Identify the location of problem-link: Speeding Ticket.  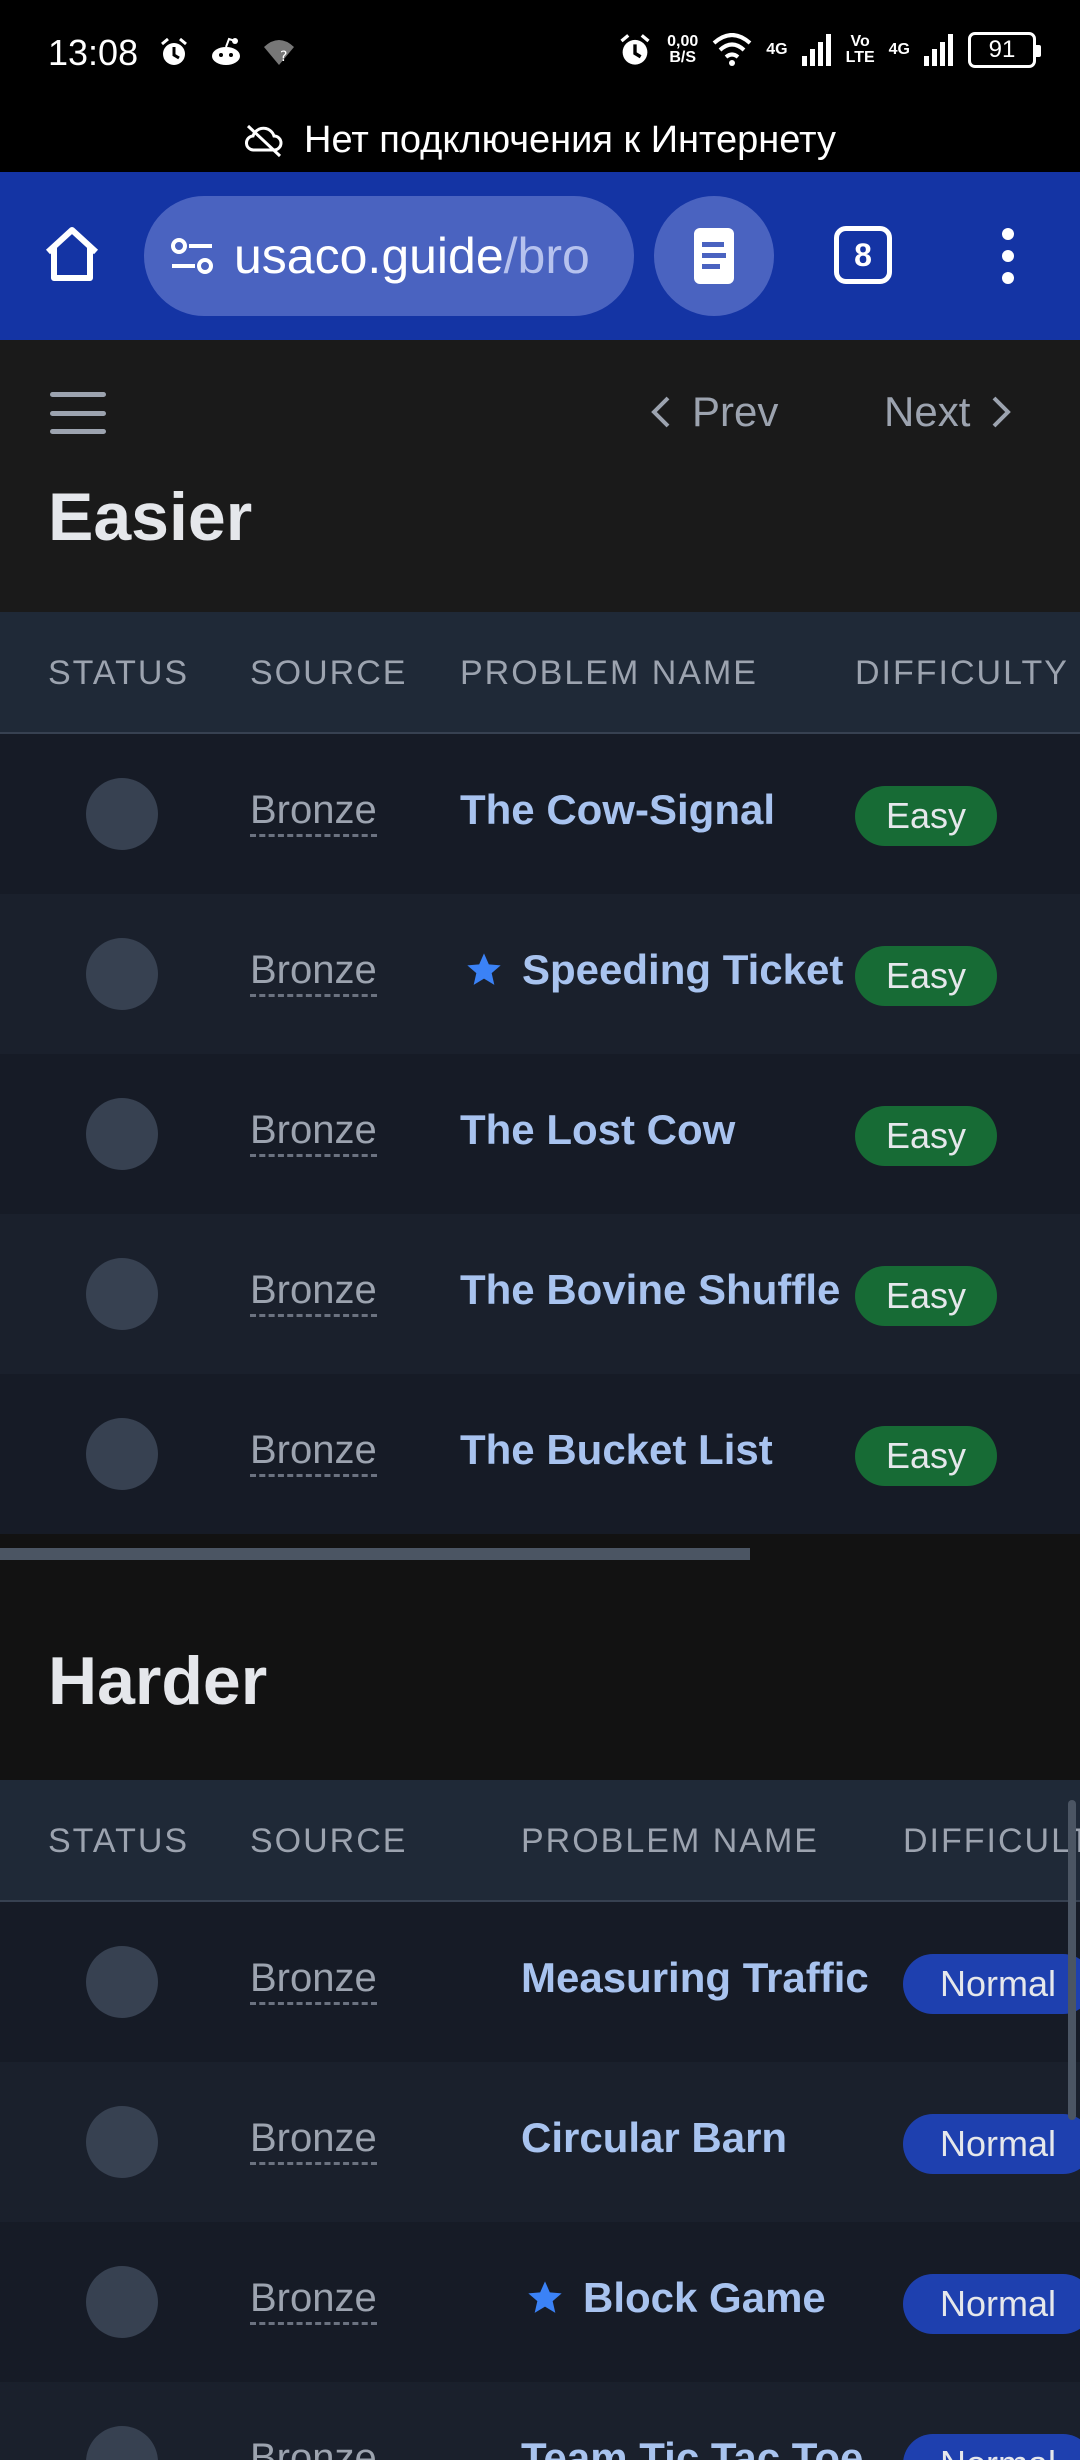
(653, 970).